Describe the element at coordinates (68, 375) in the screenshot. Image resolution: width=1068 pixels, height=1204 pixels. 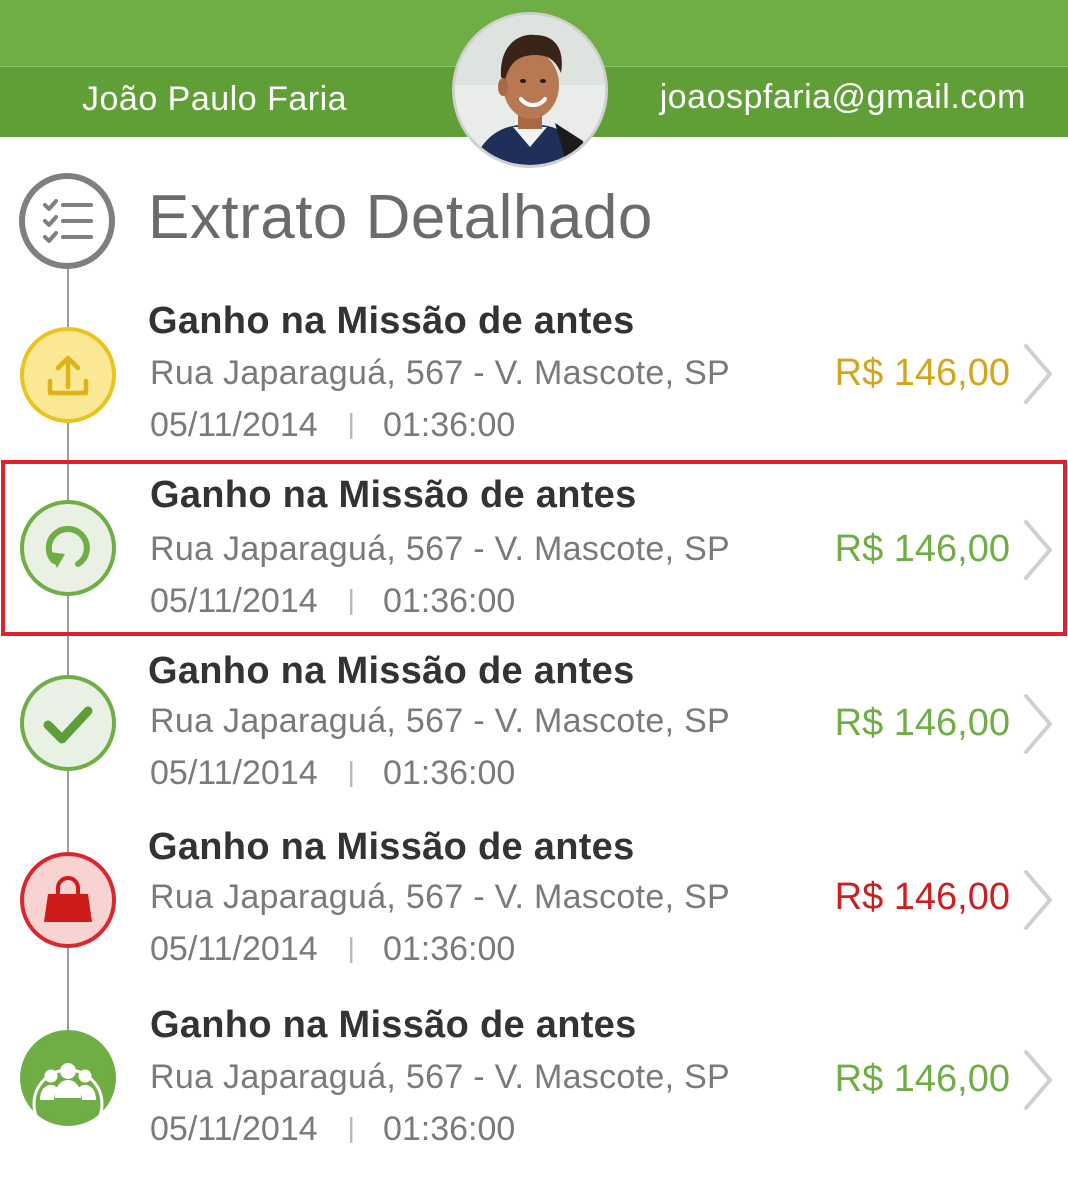
I see `upload-icon` at that location.